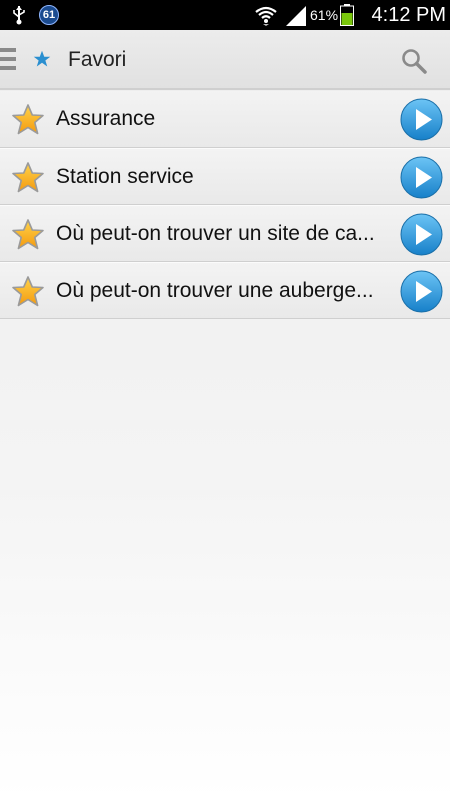 The height and width of the screenshot is (800, 450). I want to click on list-item-label: Assurance, so click(106, 118).